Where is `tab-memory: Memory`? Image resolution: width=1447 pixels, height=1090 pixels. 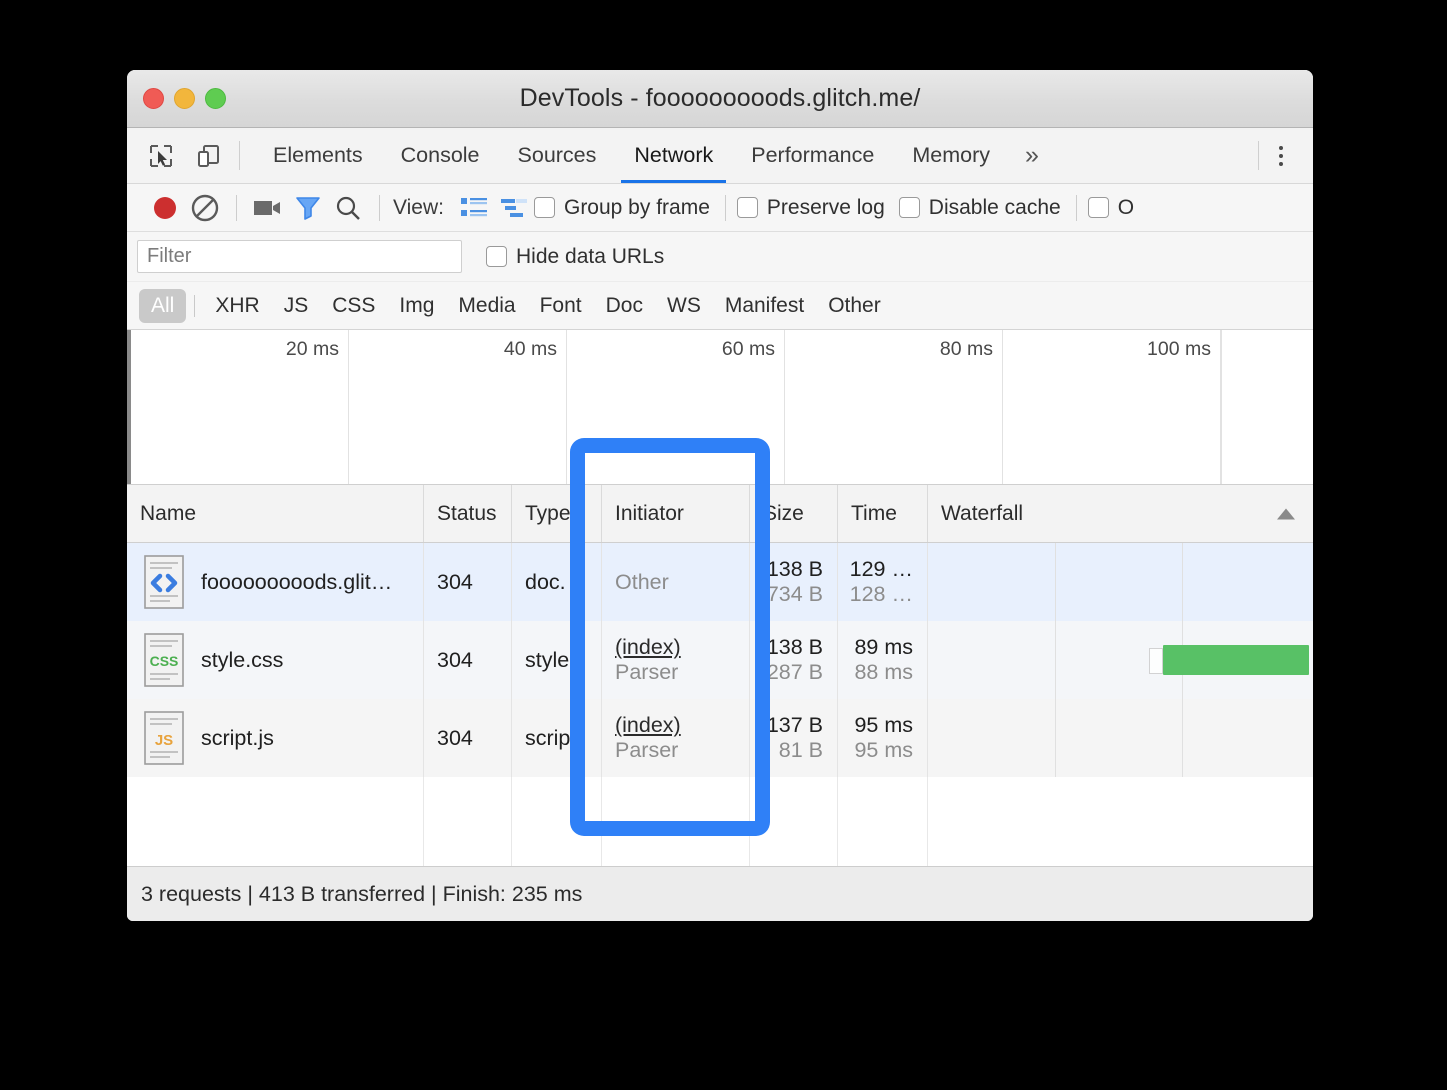 tab-memory: Memory is located at coordinates (951, 155).